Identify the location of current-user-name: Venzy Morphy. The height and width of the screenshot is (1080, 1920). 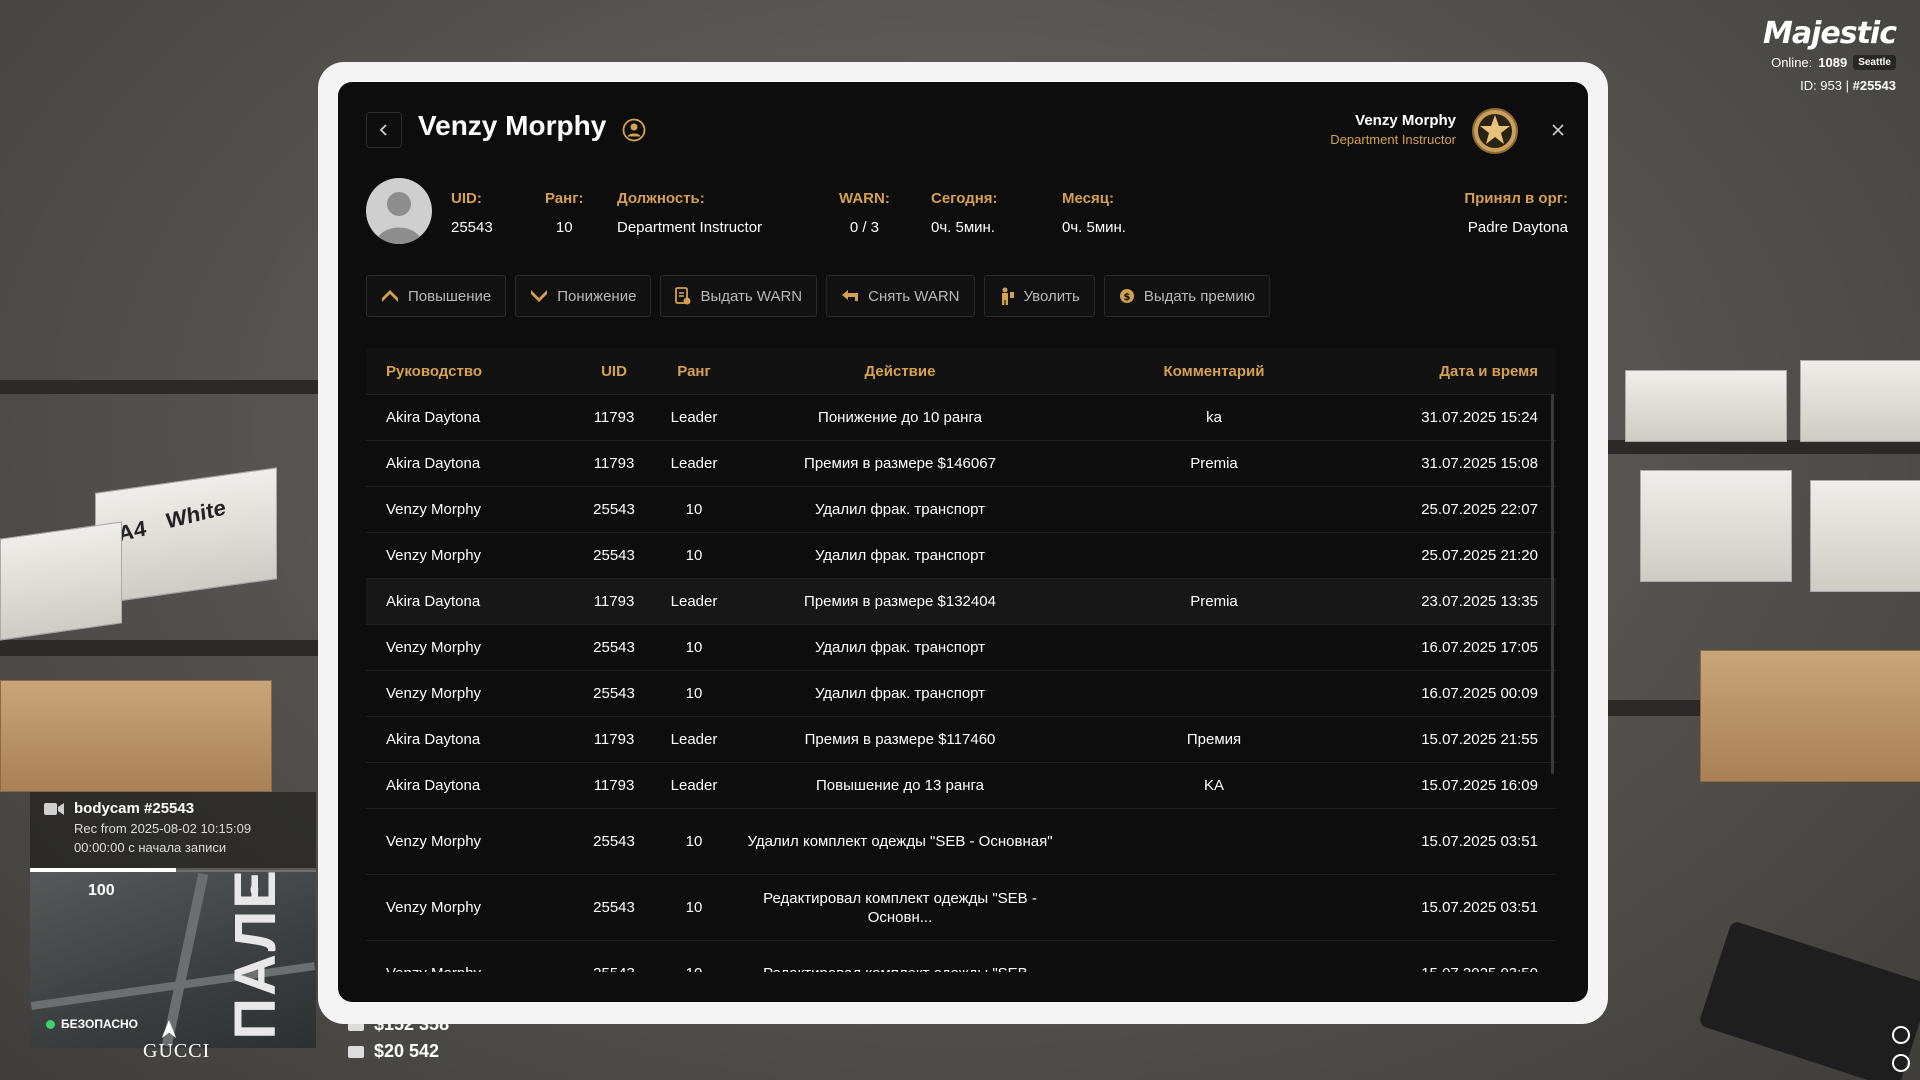
(1405, 120).